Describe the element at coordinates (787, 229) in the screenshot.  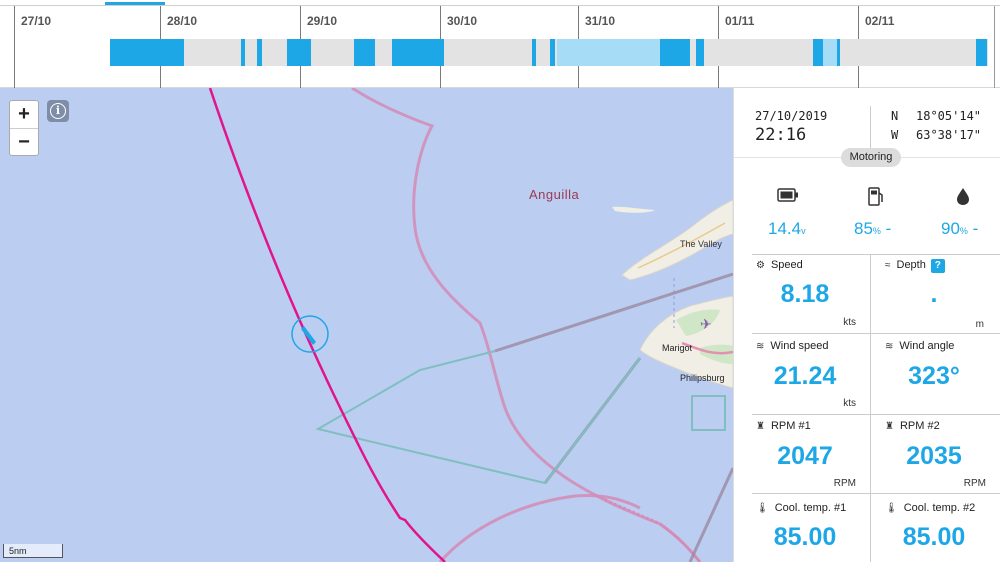
I see `battery-value-group: 14.4v` at that location.